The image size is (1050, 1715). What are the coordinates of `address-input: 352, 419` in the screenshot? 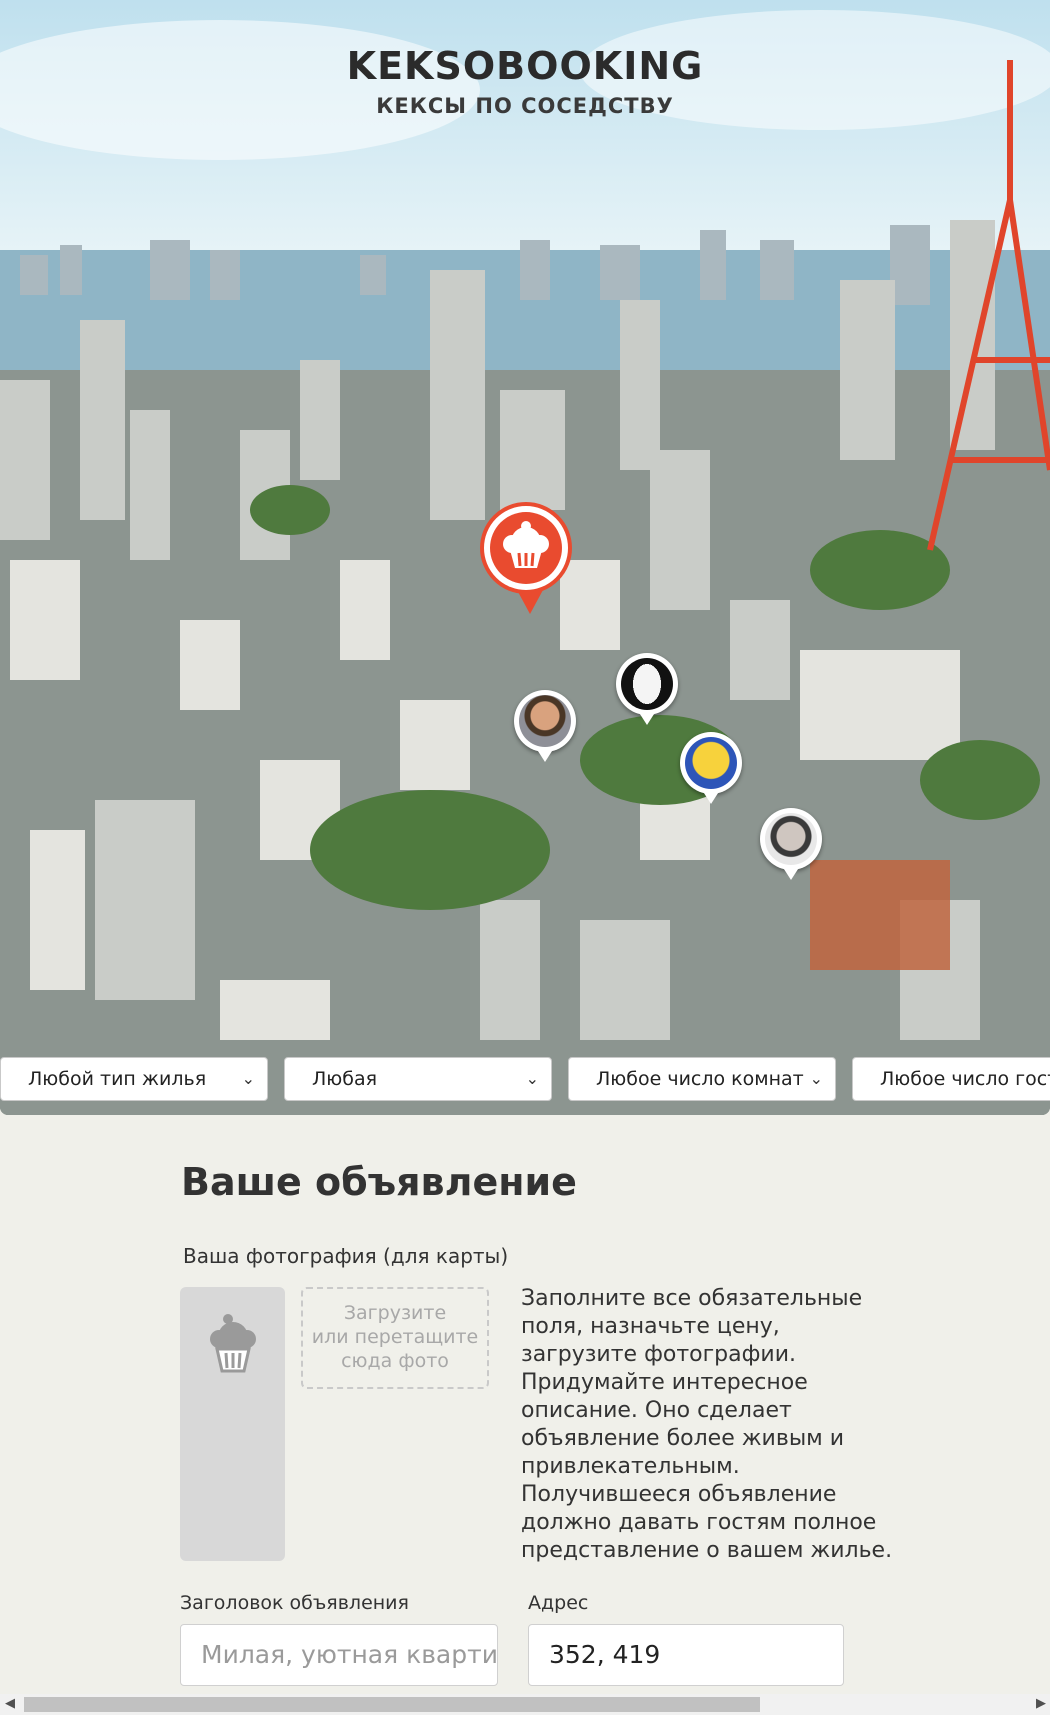 It's located at (686, 1655).